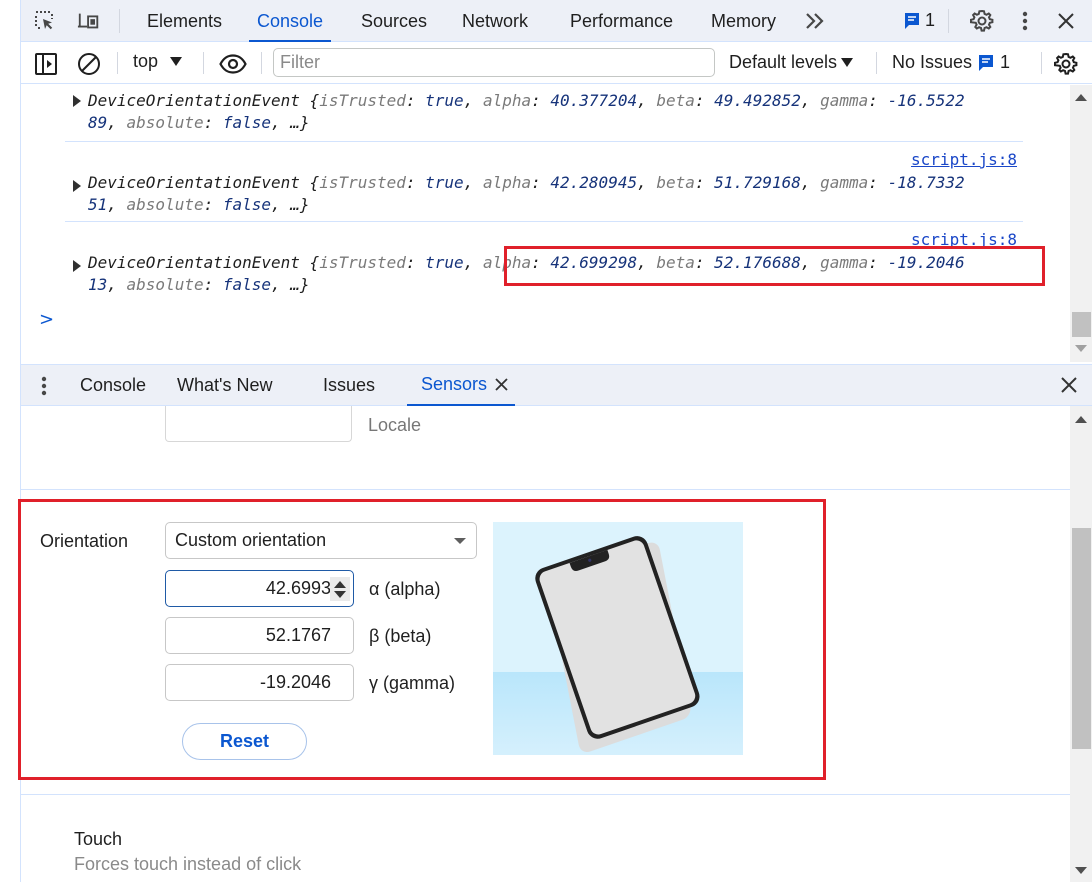 The height and width of the screenshot is (882, 1092). What do you see at coordinates (89, 21) in the screenshot?
I see `device-toolbar-icon` at bounding box center [89, 21].